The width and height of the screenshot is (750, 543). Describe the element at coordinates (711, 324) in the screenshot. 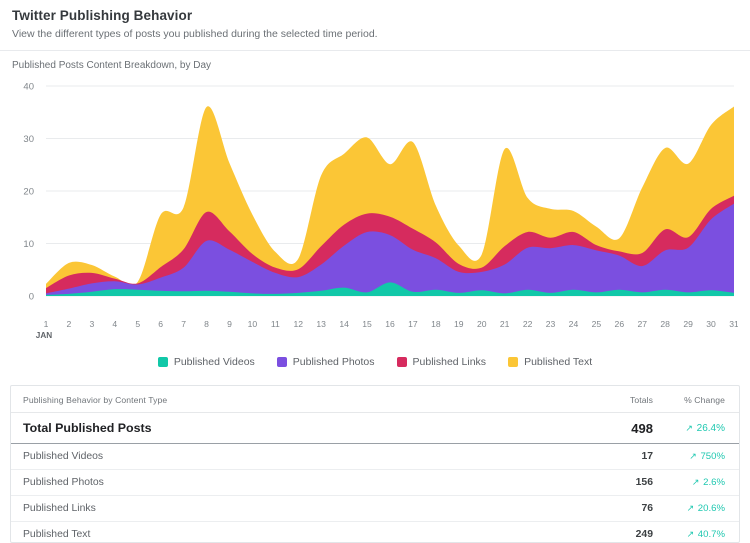

I see `x-axis-tick-label: 30` at that location.